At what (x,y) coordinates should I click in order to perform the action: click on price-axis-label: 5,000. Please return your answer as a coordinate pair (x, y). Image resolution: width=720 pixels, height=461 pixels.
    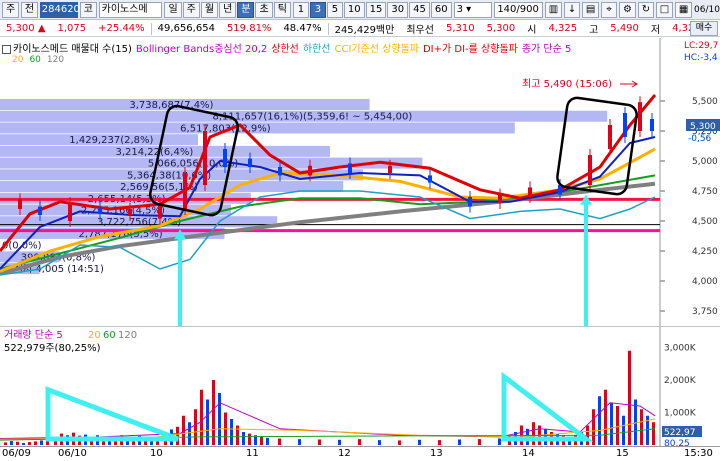
    Looking at the image, I should click on (705, 162).